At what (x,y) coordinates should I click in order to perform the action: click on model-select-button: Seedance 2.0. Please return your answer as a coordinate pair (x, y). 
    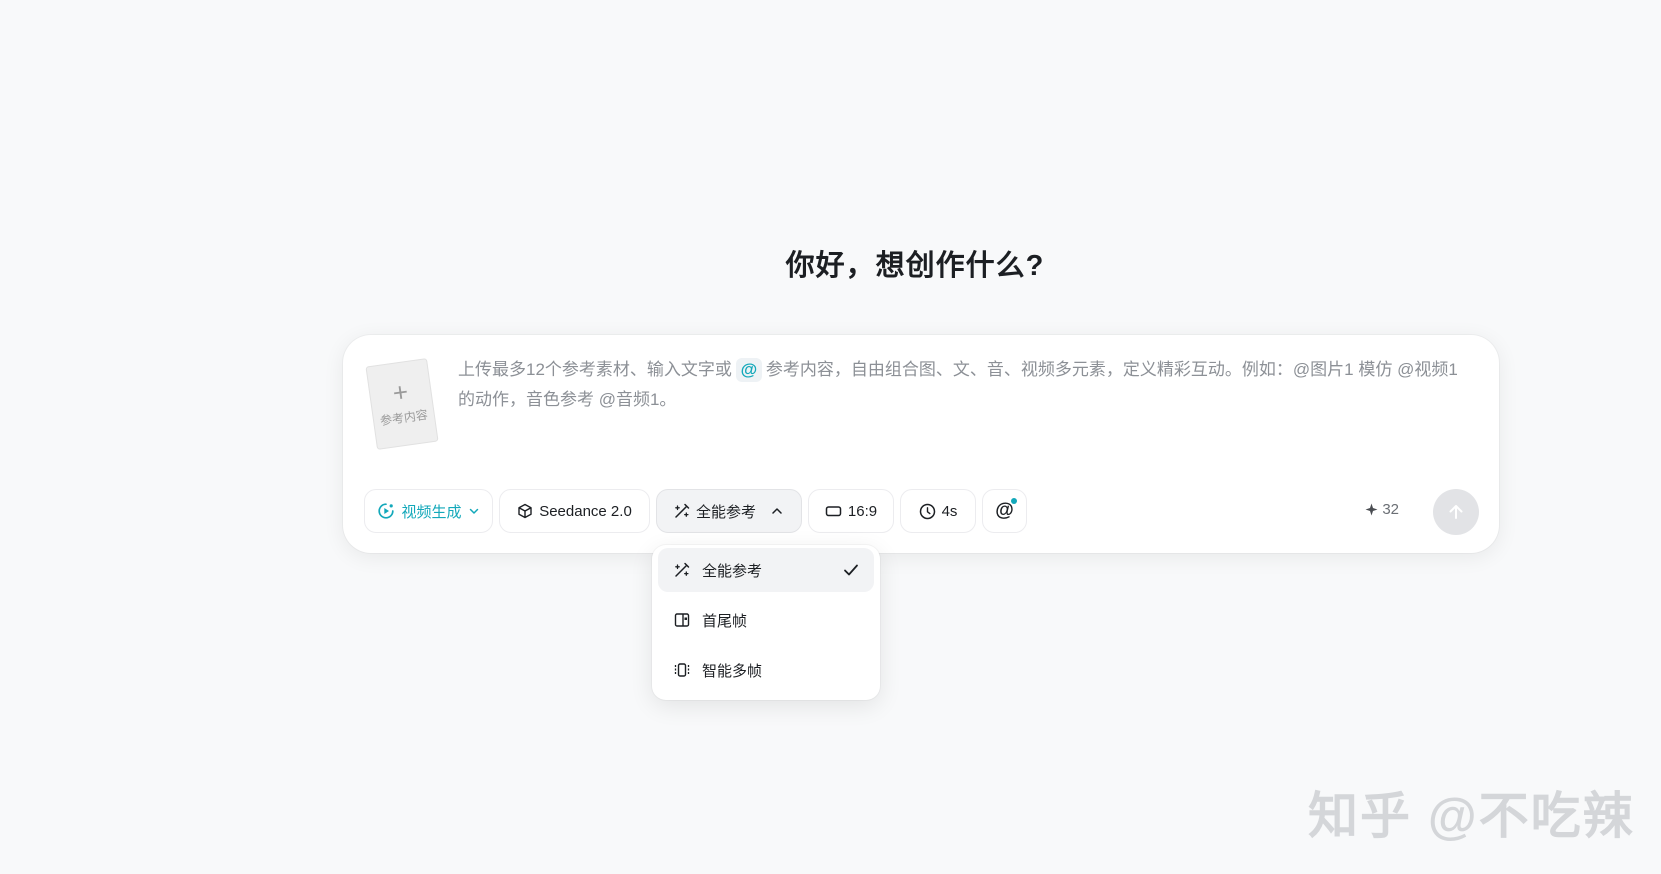
    Looking at the image, I should click on (574, 511).